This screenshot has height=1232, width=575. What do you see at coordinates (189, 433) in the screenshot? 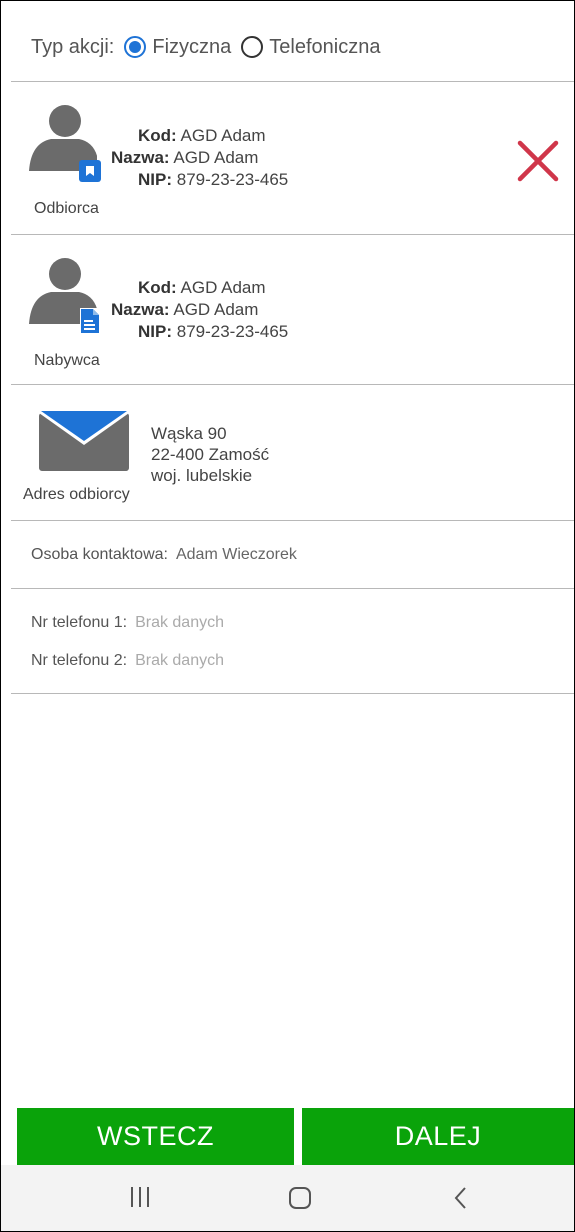
I see `address-street: Wąska 90` at bounding box center [189, 433].